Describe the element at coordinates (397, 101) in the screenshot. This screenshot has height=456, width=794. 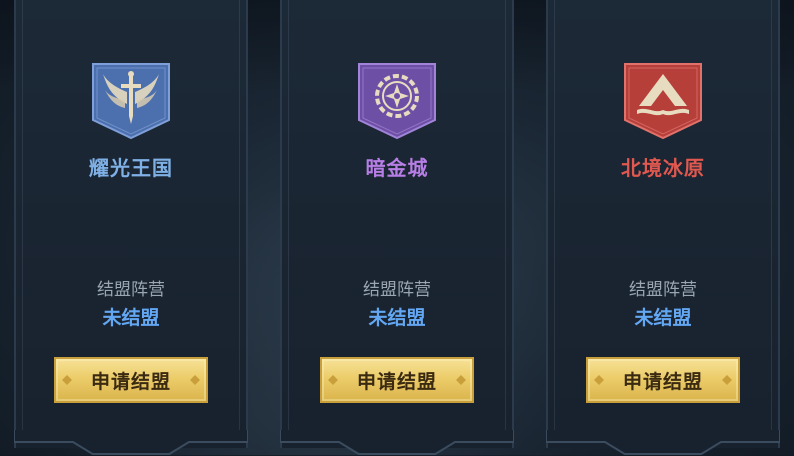
I see `gear-compass-icon` at that location.